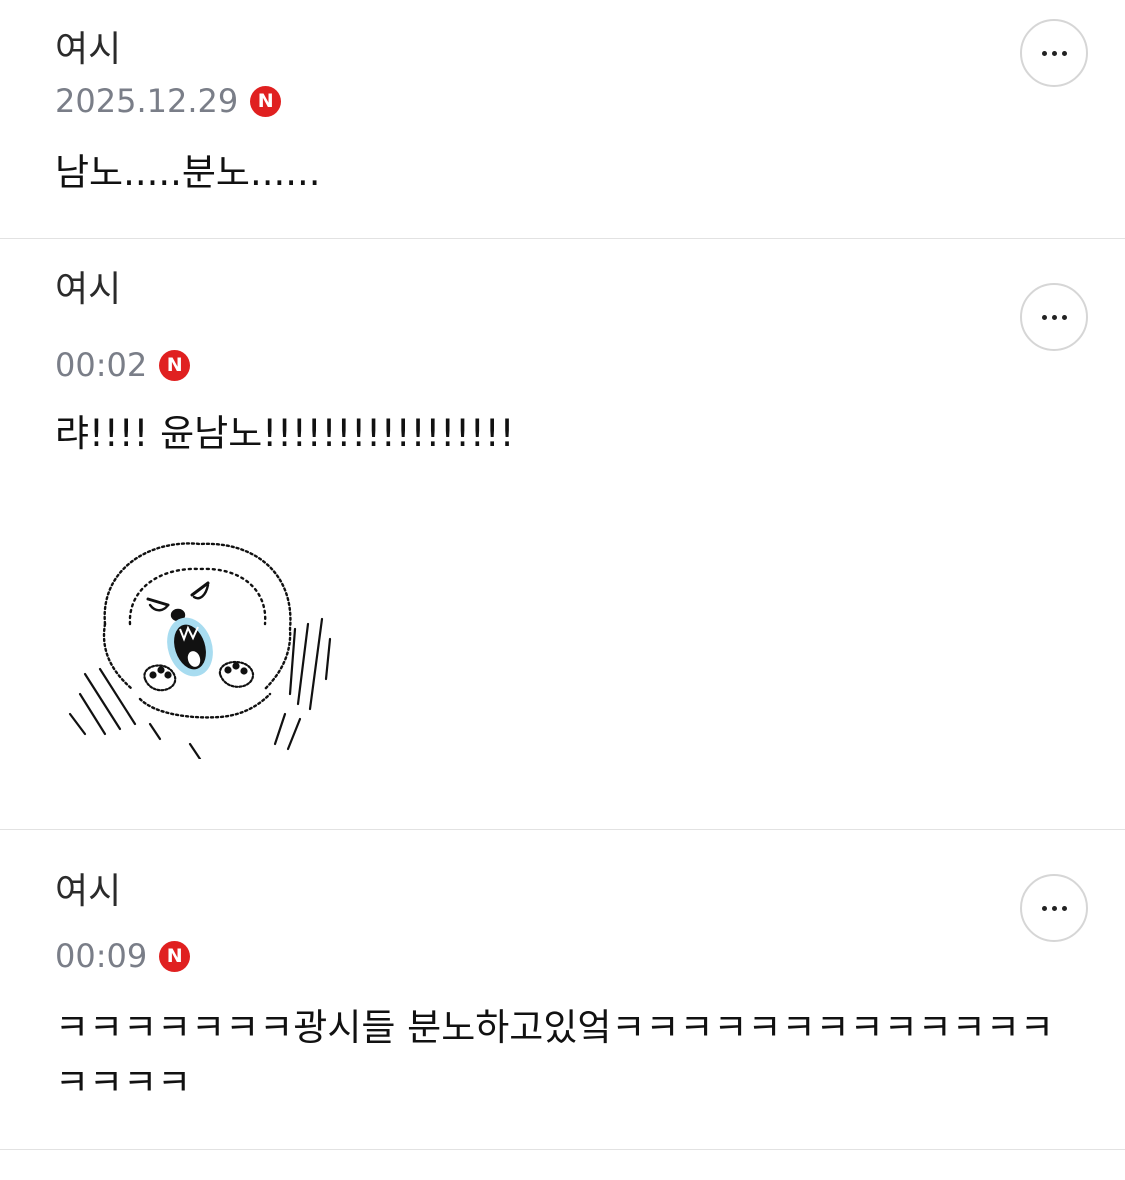 Image resolution: width=1125 pixels, height=1180 pixels. What do you see at coordinates (147, 101) in the screenshot?
I see `comment-time: 2025.12.29` at bounding box center [147, 101].